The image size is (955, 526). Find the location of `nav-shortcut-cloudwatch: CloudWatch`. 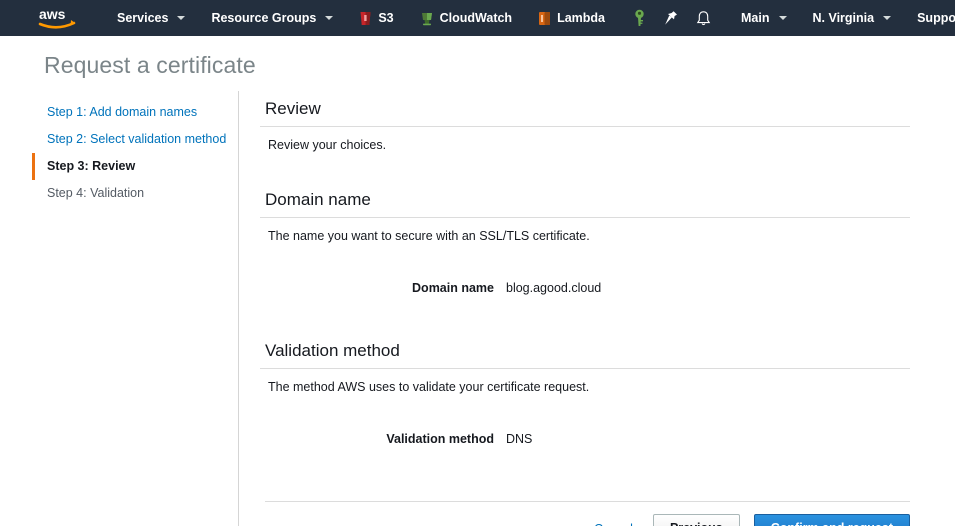

nav-shortcut-cloudwatch: CloudWatch is located at coordinates (466, 18).